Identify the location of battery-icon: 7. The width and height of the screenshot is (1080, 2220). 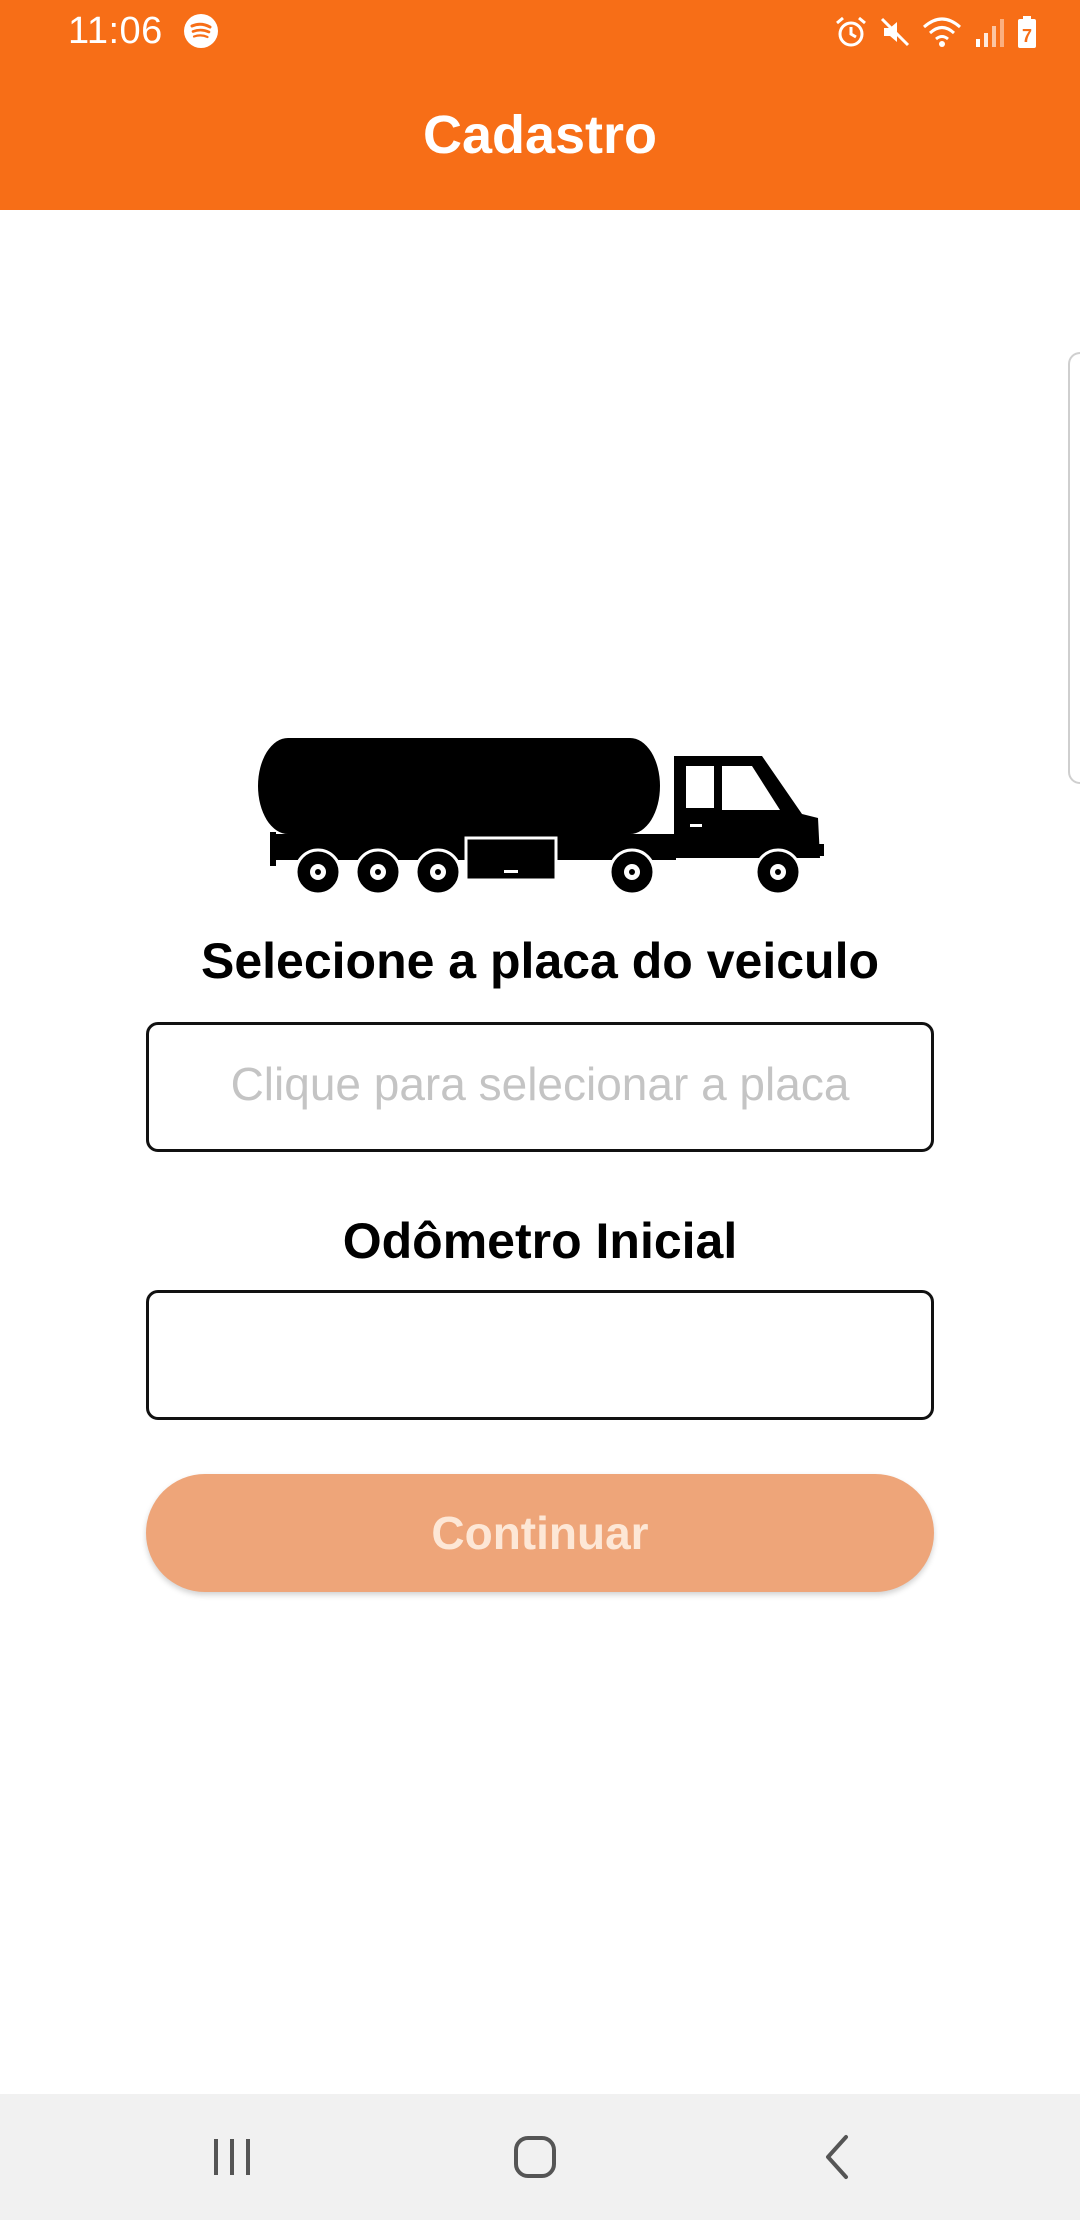
(1027, 32).